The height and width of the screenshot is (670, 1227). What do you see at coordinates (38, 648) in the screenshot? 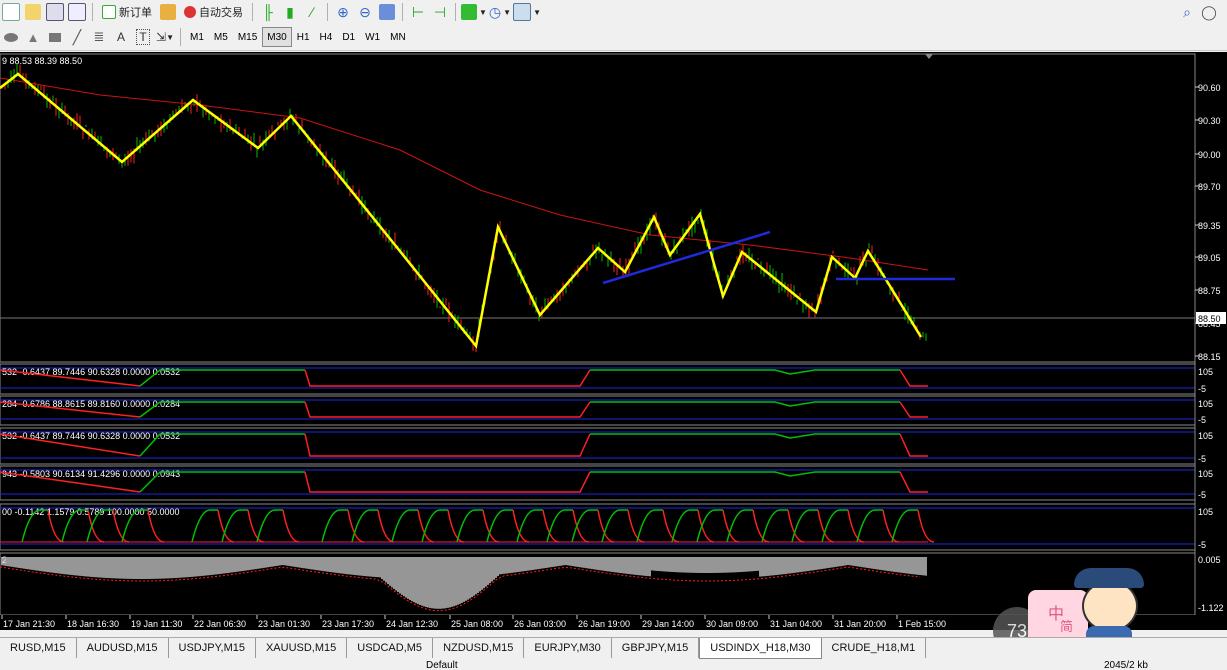
I see `symbol-tab-rusd-m15: RUSD,M15` at bounding box center [38, 648].